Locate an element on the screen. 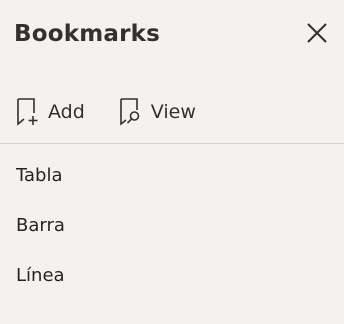  bookmarks-toolbar: Add View is located at coordinates (121, 112).